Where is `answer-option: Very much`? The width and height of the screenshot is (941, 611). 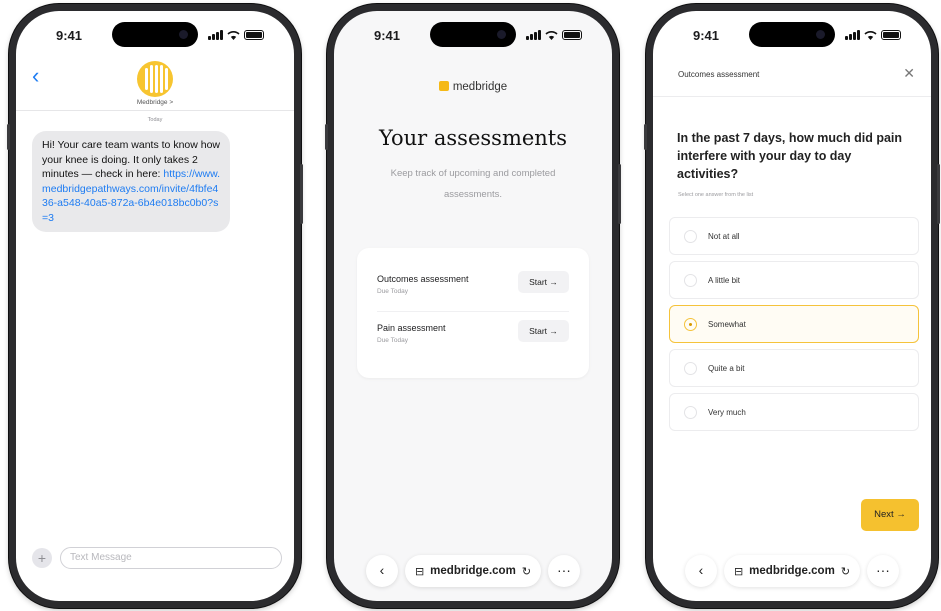 answer-option: Very much is located at coordinates (794, 412).